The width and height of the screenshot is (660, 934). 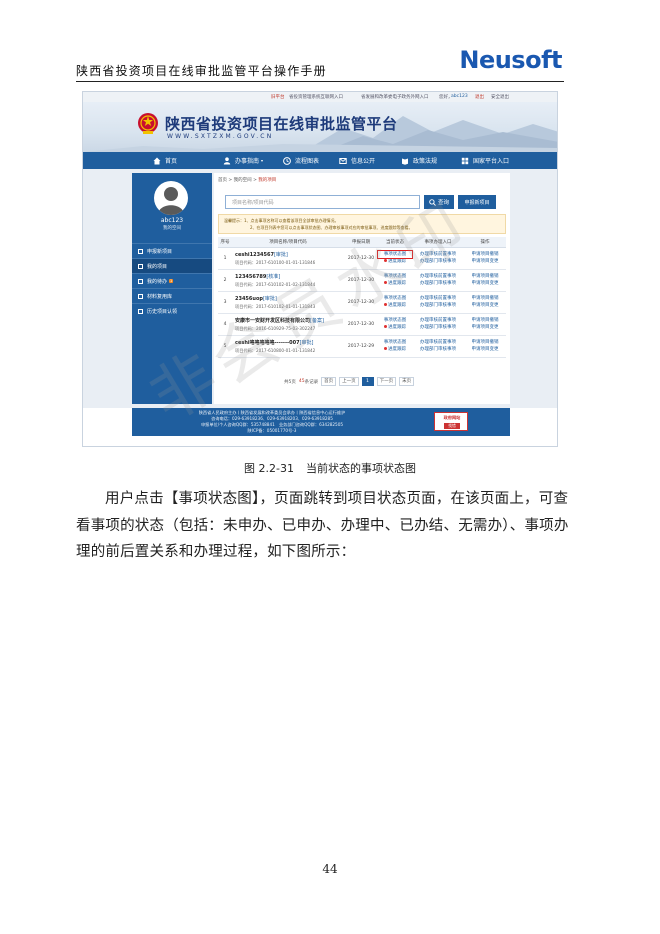 I want to click on col-ops: 操作, so click(x=485, y=242).